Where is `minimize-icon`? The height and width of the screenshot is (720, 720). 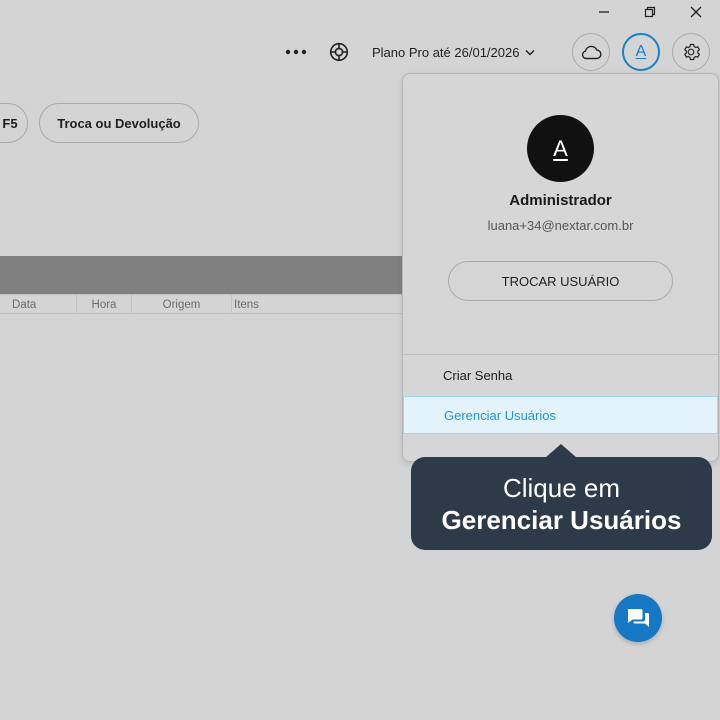
minimize-icon is located at coordinates (604, 12).